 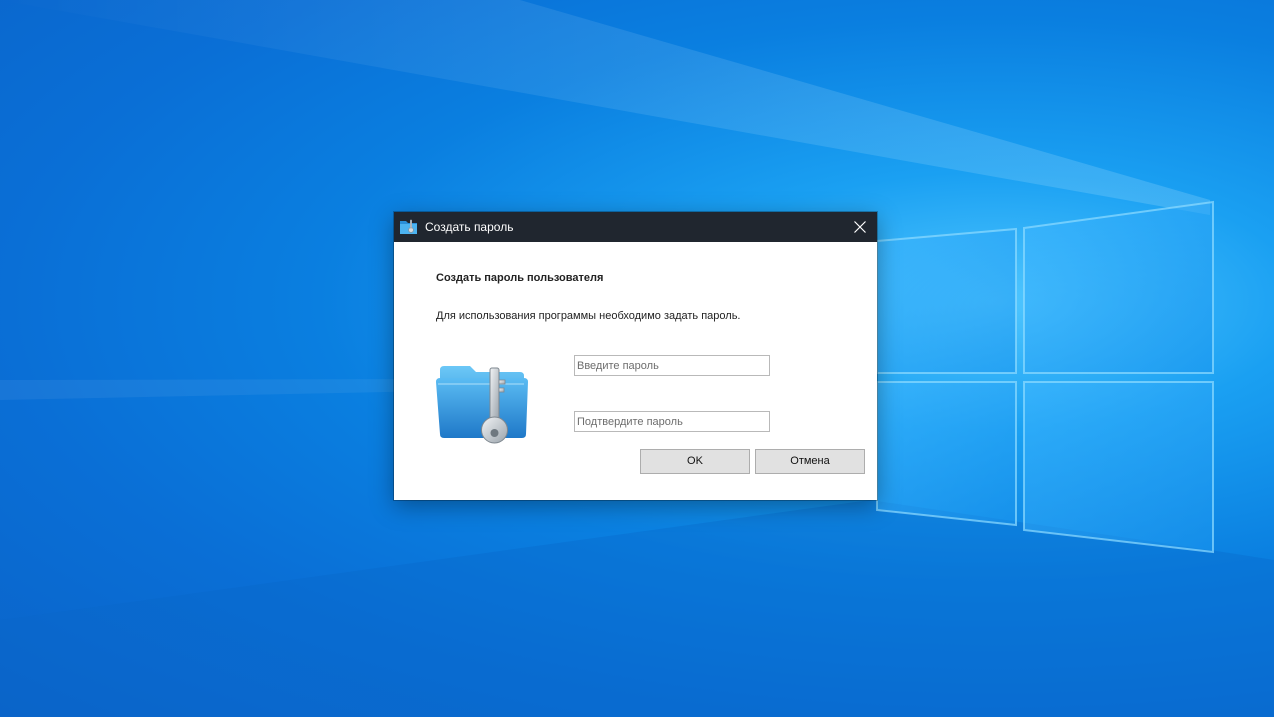 I want to click on dialog-heading: Создать пароль пользователя, so click(x=520, y=278).